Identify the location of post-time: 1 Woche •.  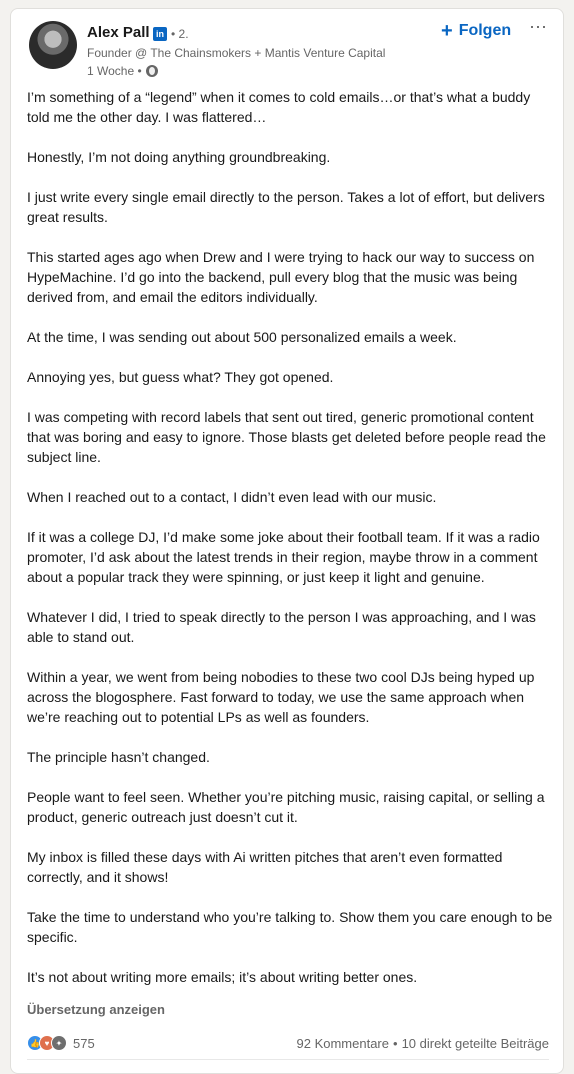
(114, 71).